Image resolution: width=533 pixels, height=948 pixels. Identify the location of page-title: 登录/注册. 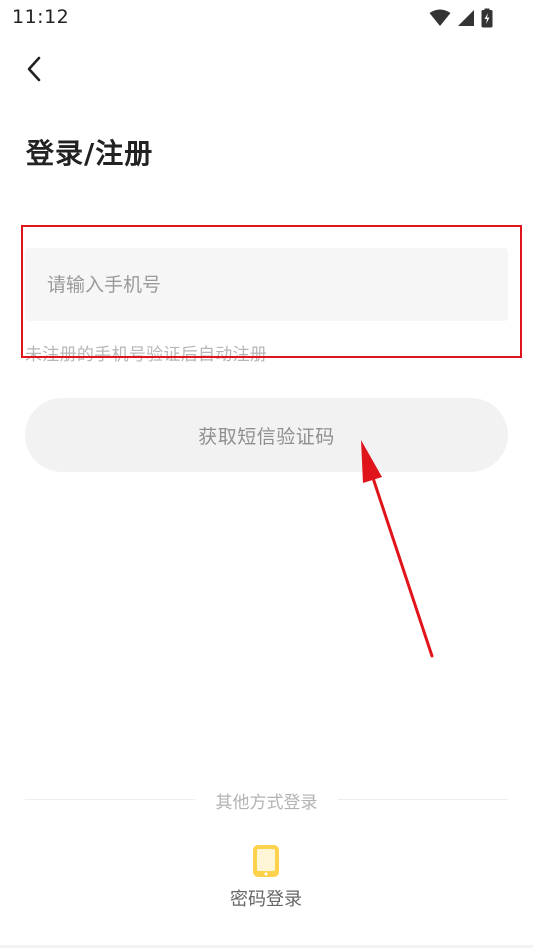
(90, 153).